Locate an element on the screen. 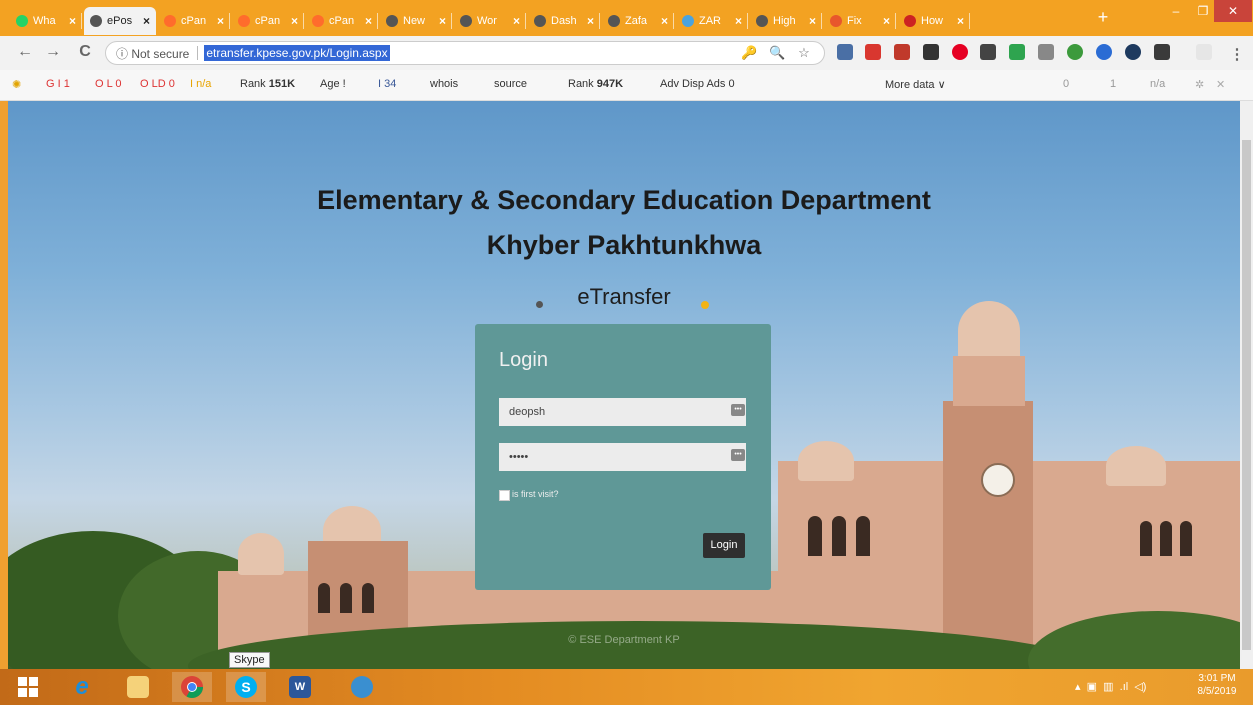 Image resolution: width=1253 pixels, height=705 pixels. security-indicator: ⓘ Not secure is located at coordinates (152, 53).